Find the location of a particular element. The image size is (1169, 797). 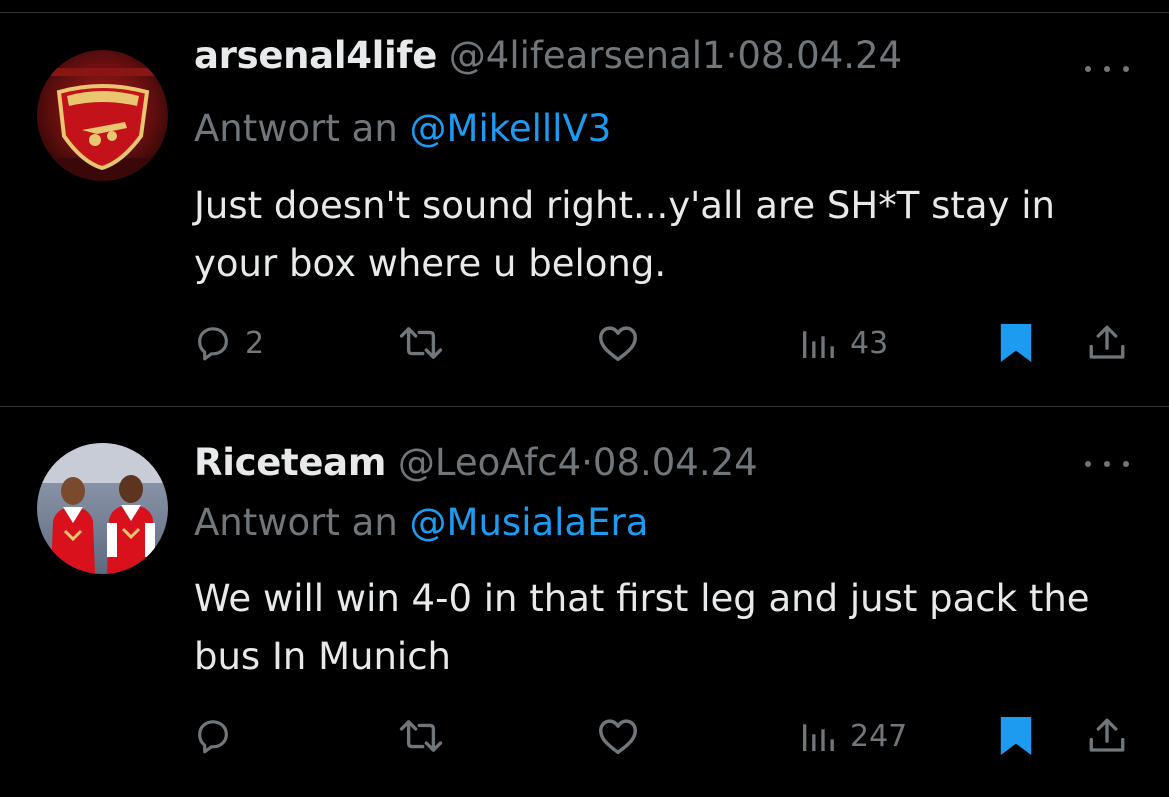

players-photo-icon is located at coordinates (102, 508).